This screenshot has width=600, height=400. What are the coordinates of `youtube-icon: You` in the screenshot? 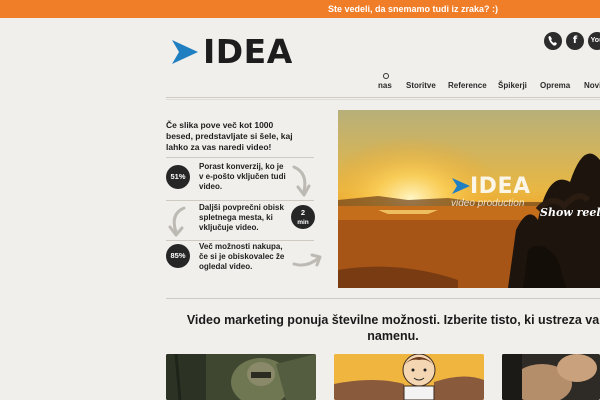 It's located at (594, 41).